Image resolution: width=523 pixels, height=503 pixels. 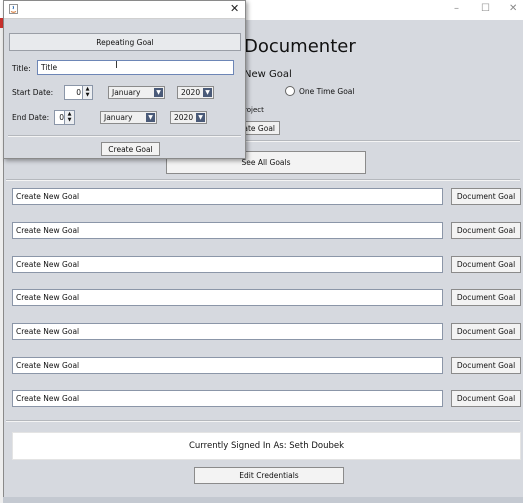 I want to click on java-app-icon, so click(x=13, y=9).